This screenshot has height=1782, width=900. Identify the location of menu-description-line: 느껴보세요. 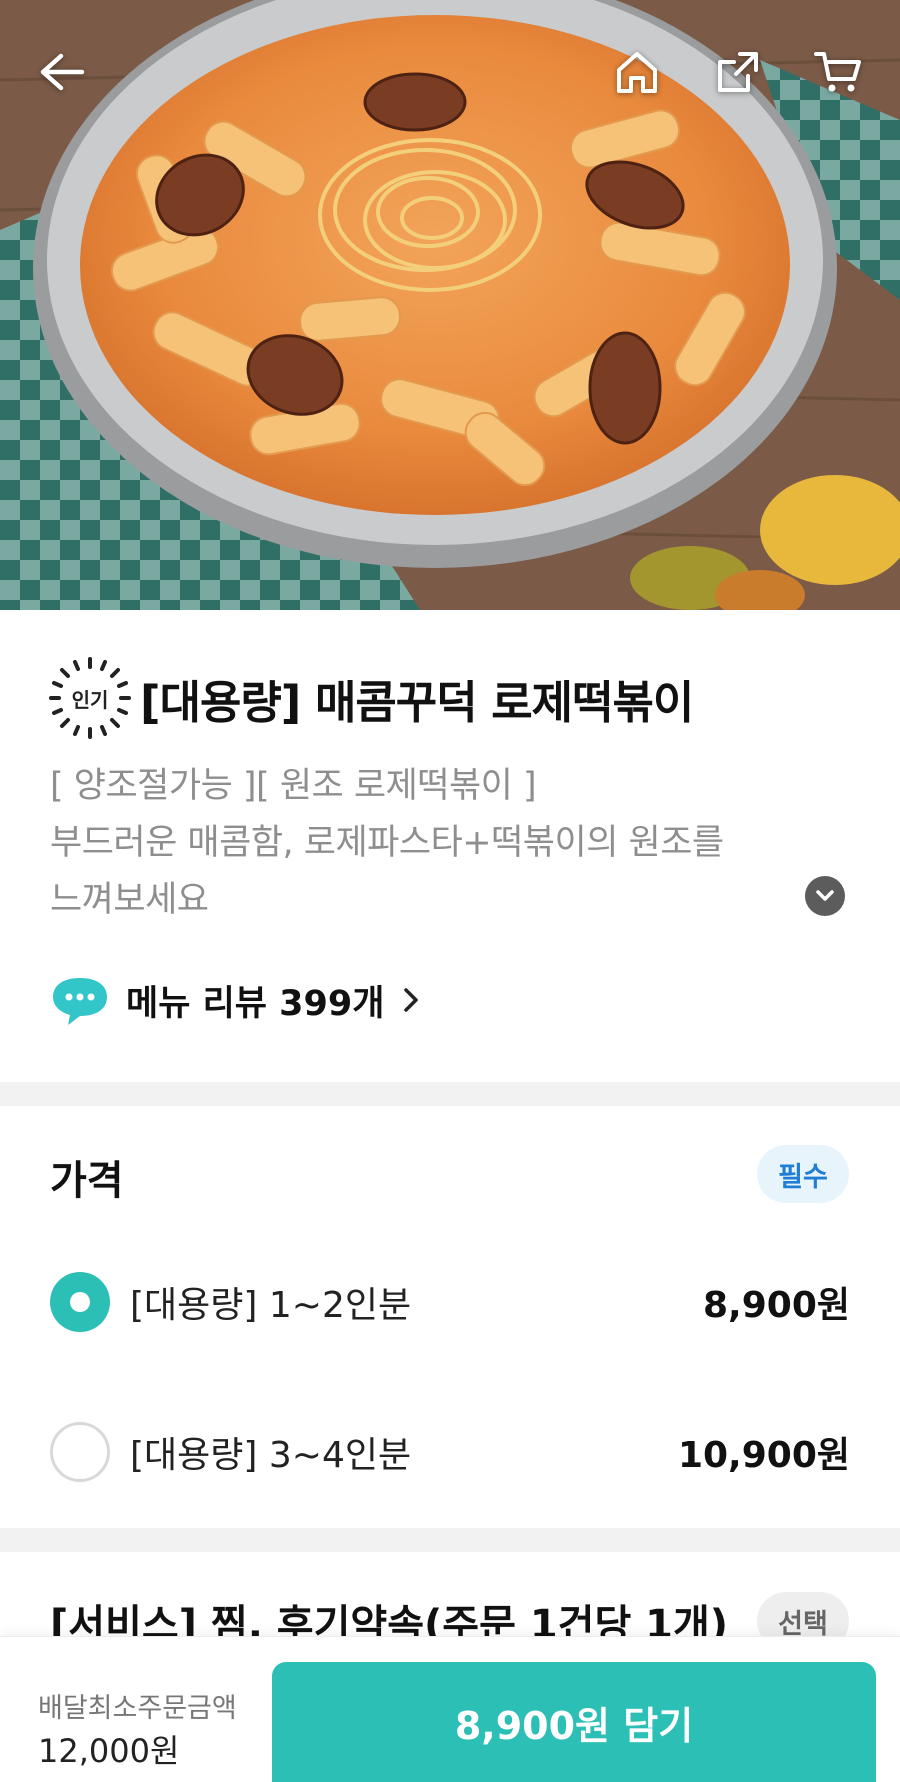
(129, 900).